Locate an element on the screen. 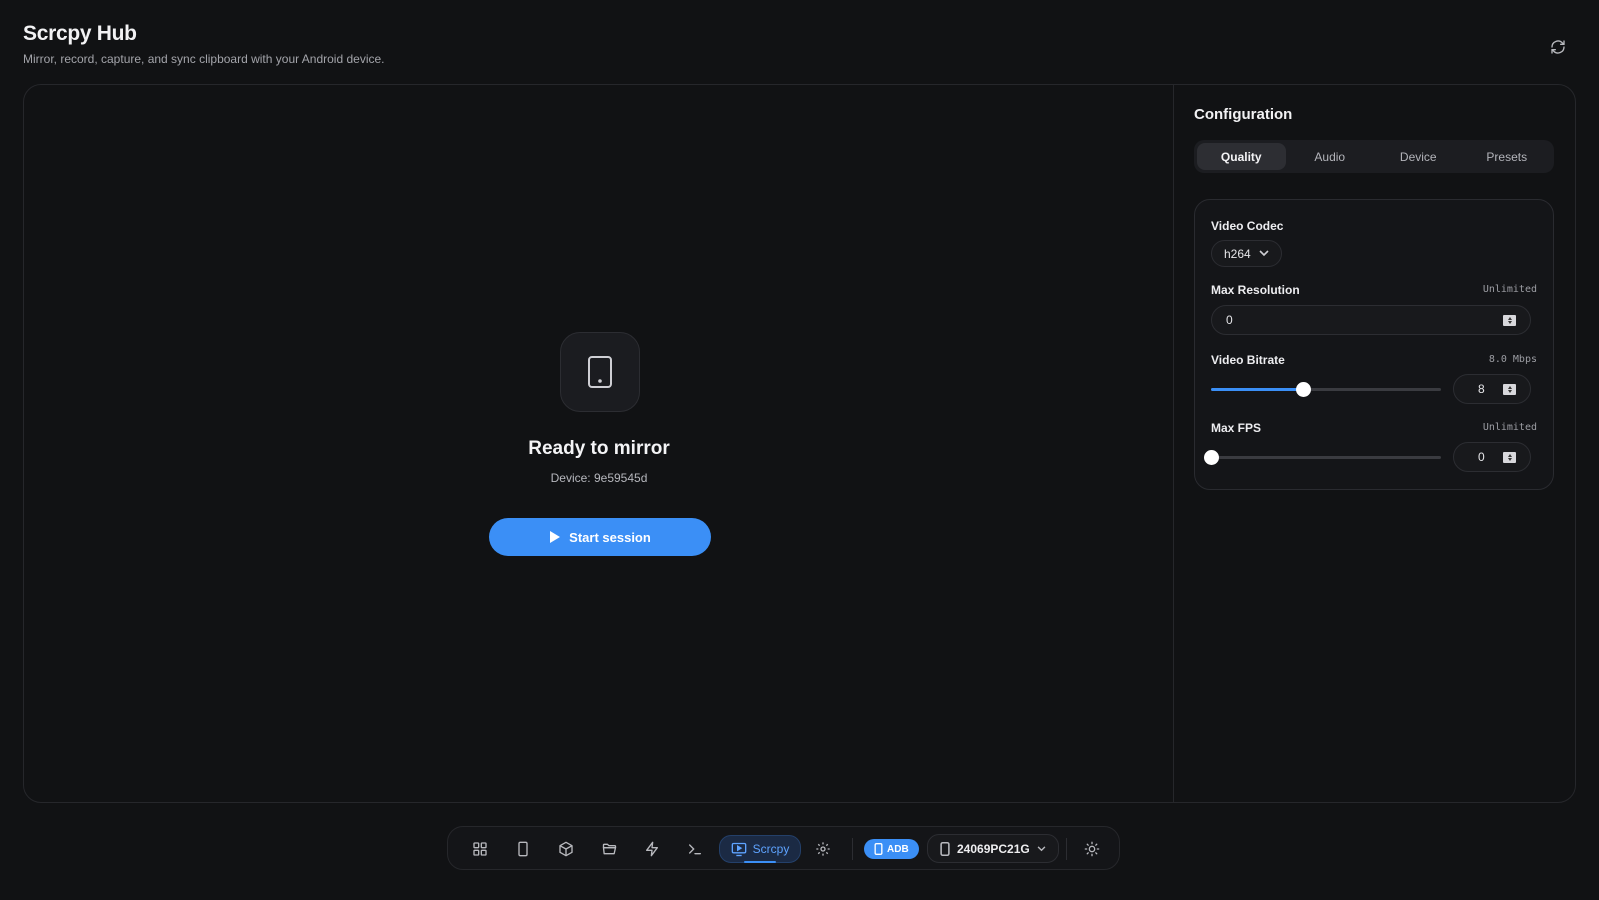  gear-icon is located at coordinates (823, 849).